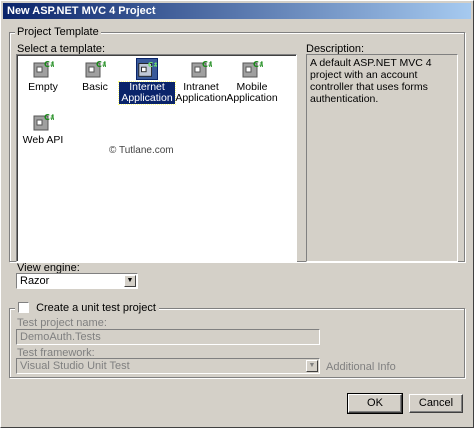  What do you see at coordinates (43, 87) in the screenshot?
I see `template-label: Empty` at bounding box center [43, 87].